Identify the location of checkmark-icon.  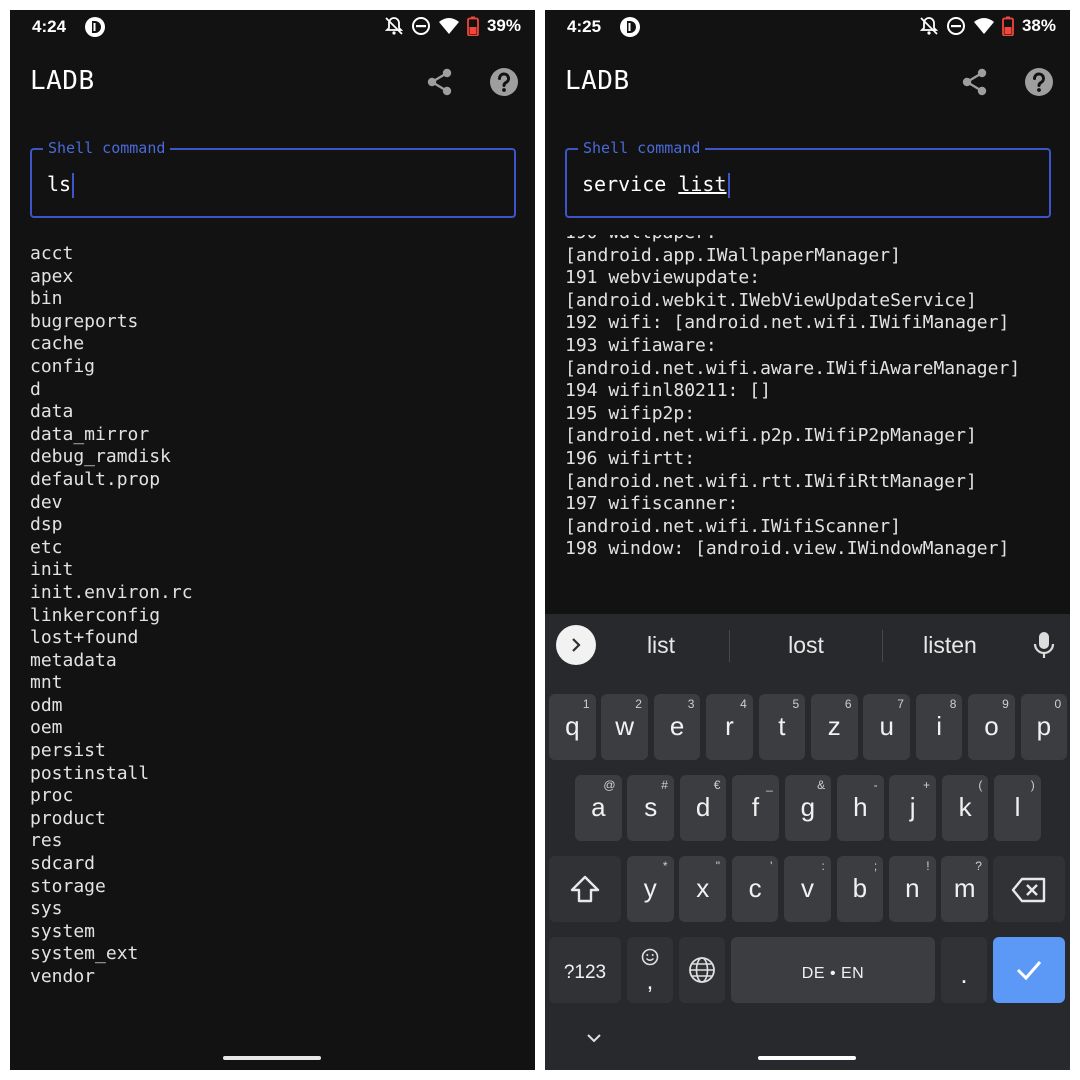
(1029, 971).